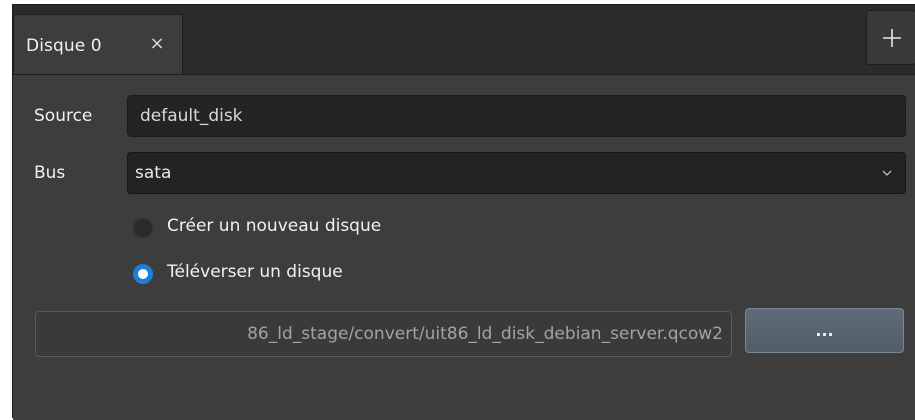 Image resolution: width=915 pixels, height=420 pixels. What do you see at coordinates (64, 46) in the screenshot?
I see `tab-label: Disque 0` at bounding box center [64, 46].